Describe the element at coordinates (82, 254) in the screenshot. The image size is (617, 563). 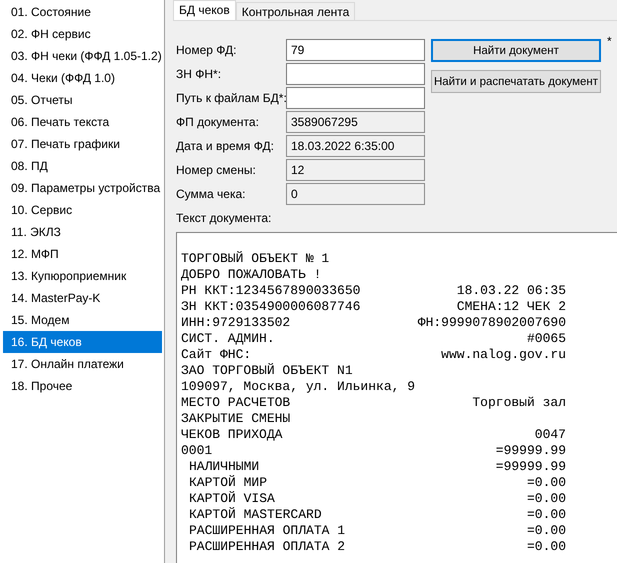
I see `sidebar-item: 12. МФП` at that location.